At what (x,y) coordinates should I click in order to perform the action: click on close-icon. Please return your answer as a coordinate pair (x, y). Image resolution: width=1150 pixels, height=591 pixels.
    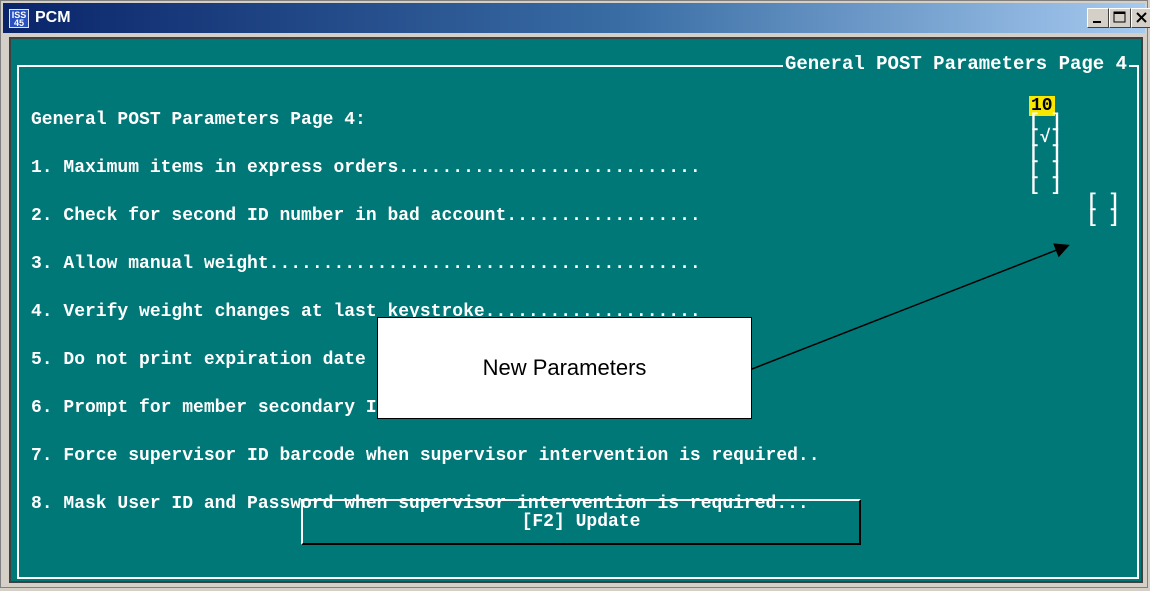
    Looking at the image, I should click on (1141, 17).